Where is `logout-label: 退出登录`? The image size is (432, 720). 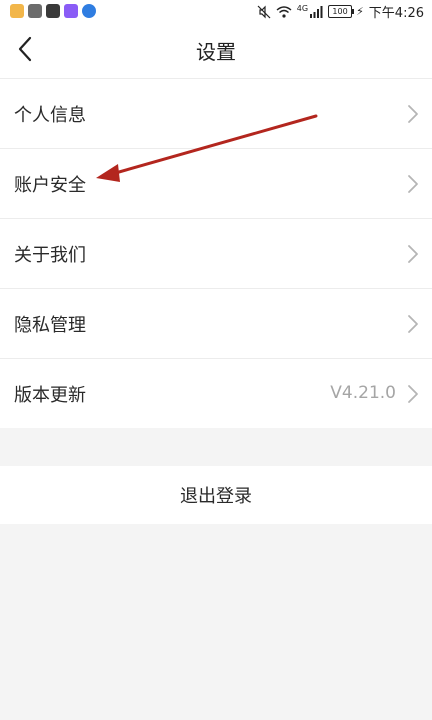
logout-label: 退出登录 is located at coordinates (216, 496).